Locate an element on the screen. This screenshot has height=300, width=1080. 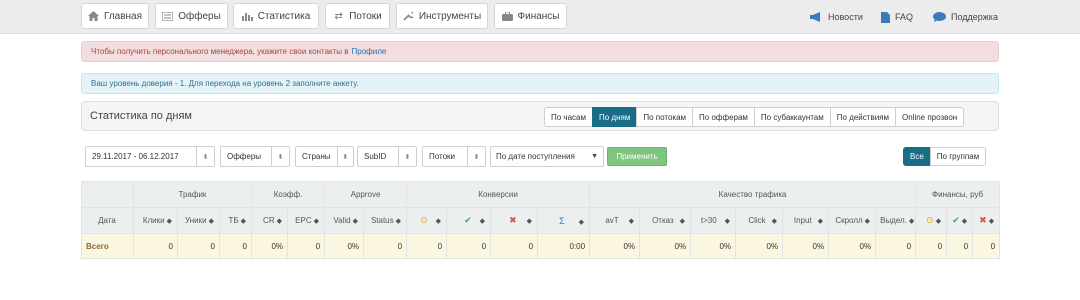
epc-column-header: EPC ◆ is located at coordinates (306, 220).